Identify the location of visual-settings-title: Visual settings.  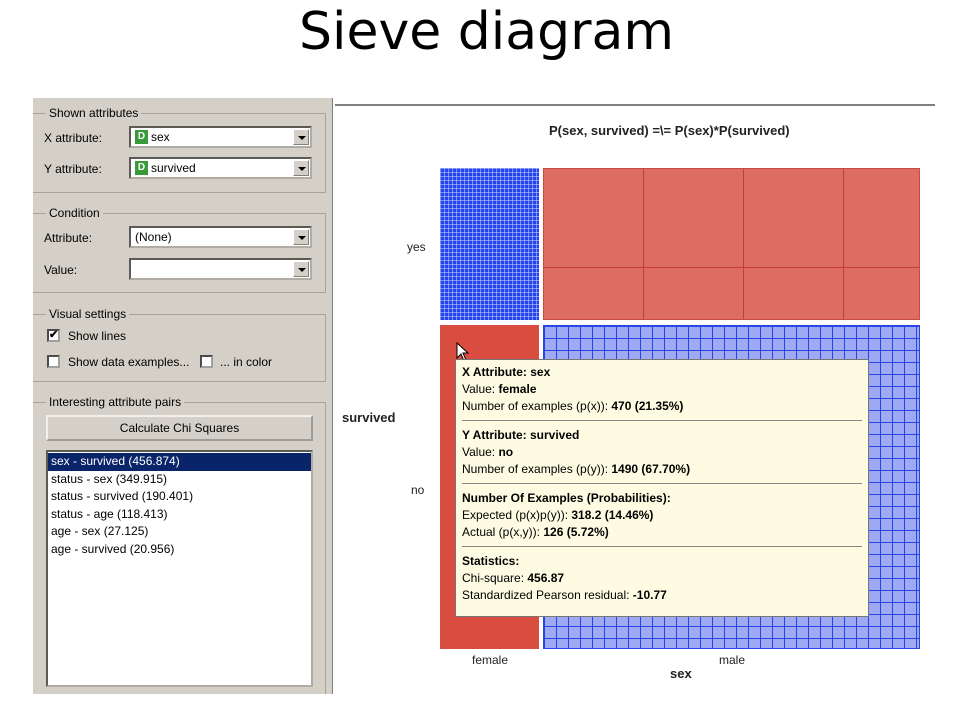
(88, 314).